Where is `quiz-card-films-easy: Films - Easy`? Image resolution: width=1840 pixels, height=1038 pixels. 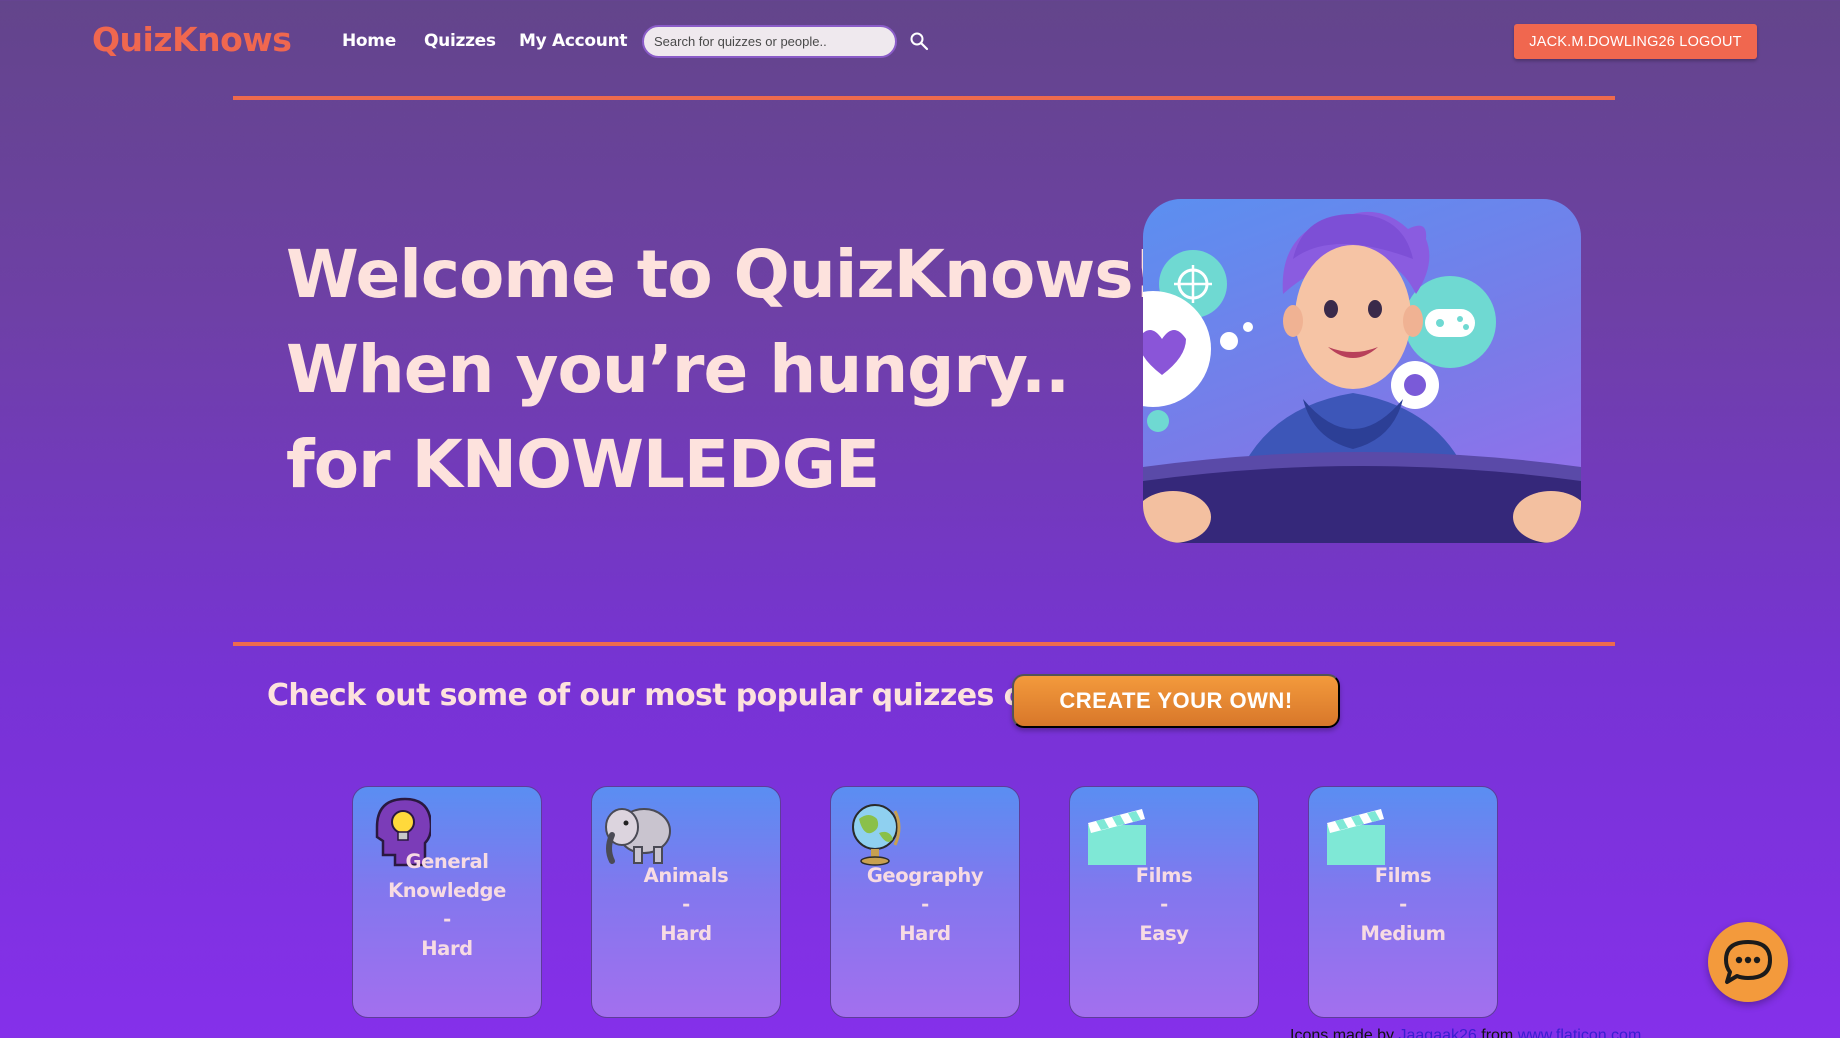
quiz-card-films-easy: Films - Easy is located at coordinates (1164, 902).